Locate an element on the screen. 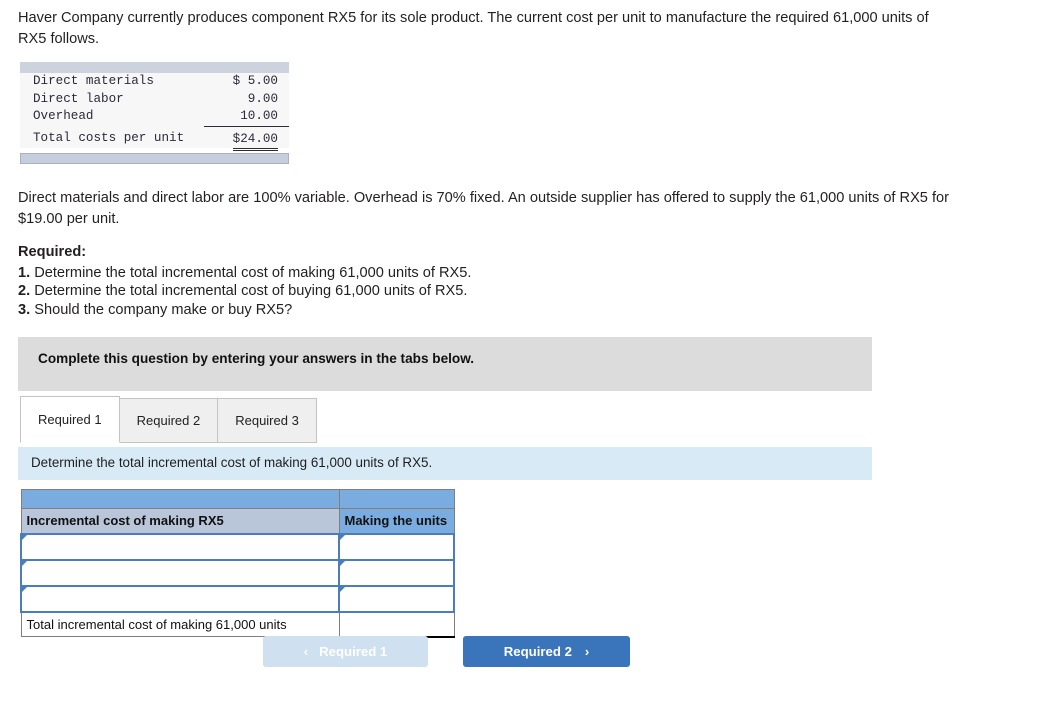 The image size is (1040, 720). table-row-total: Total costs per unit $24.00 is located at coordinates (154, 138).